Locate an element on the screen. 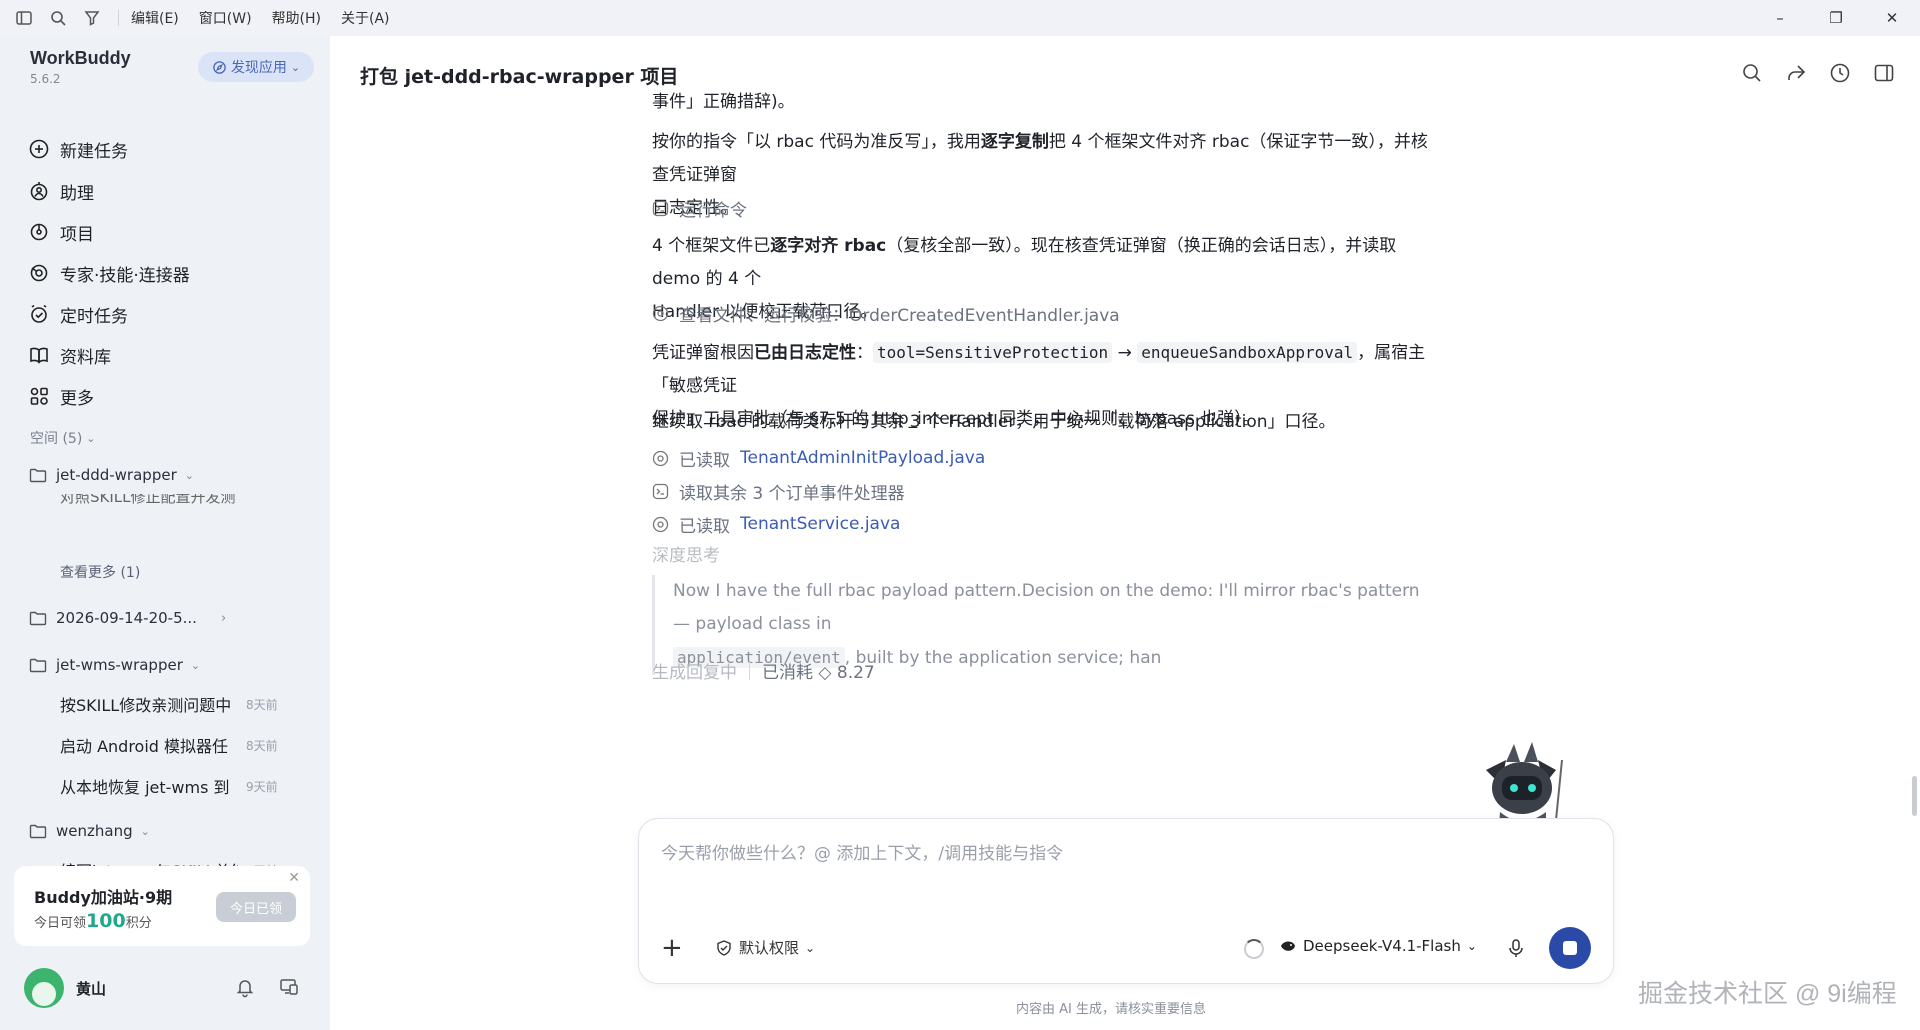 The height and width of the screenshot is (1030, 1920). bell-icon is located at coordinates (245, 987).